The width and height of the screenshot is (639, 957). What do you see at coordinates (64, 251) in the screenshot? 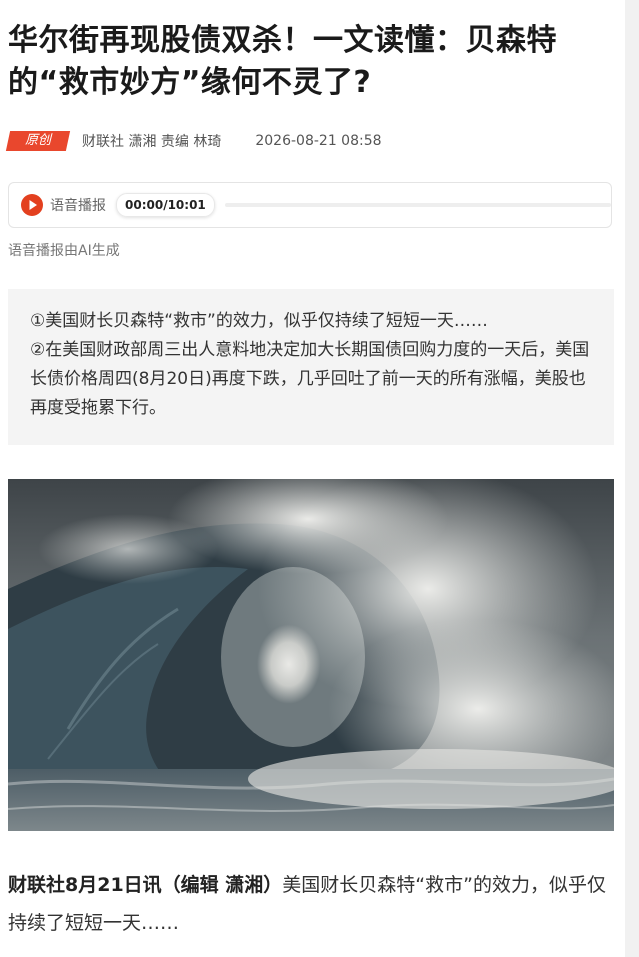
I see `ai-generated-note: 语音播报由AI生成` at bounding box center [64, 251].